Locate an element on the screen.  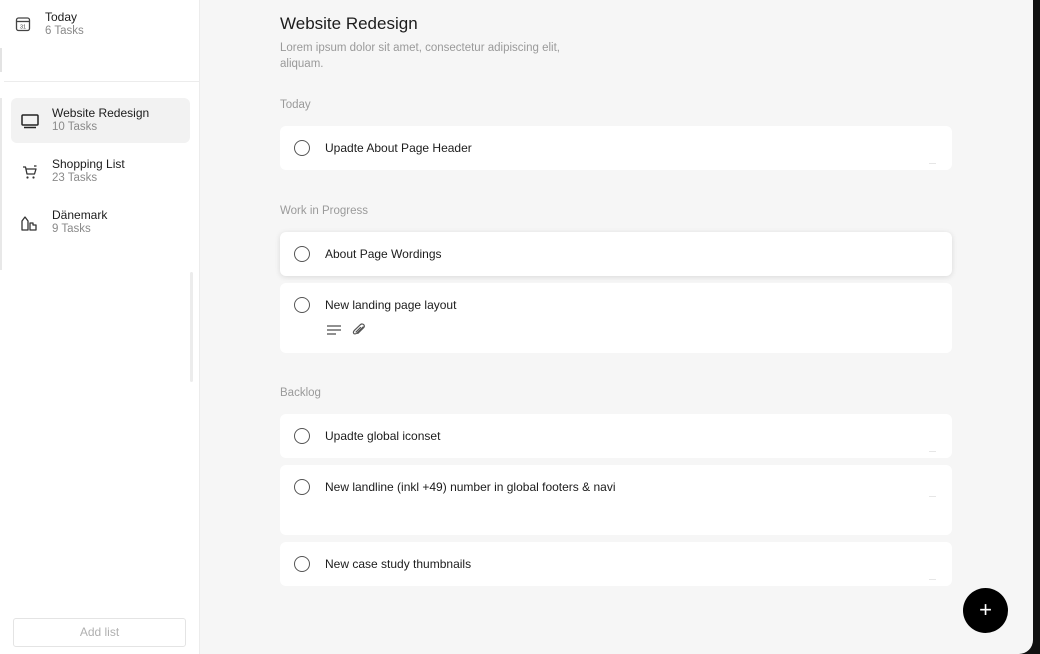
task-title: New case study thumbnails is located at coordinates (398, 564).